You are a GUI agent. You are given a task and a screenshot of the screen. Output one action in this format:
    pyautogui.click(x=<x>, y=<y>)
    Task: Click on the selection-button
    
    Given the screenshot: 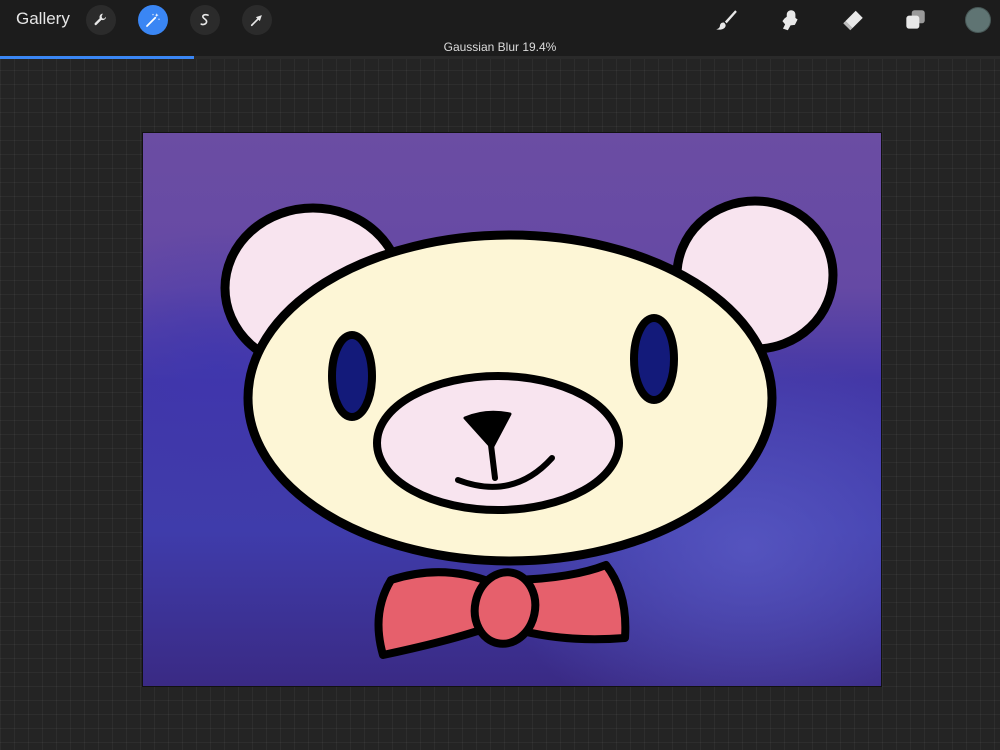 What is the action you would take?
    pyautogui.click(x=205, y=20)
    